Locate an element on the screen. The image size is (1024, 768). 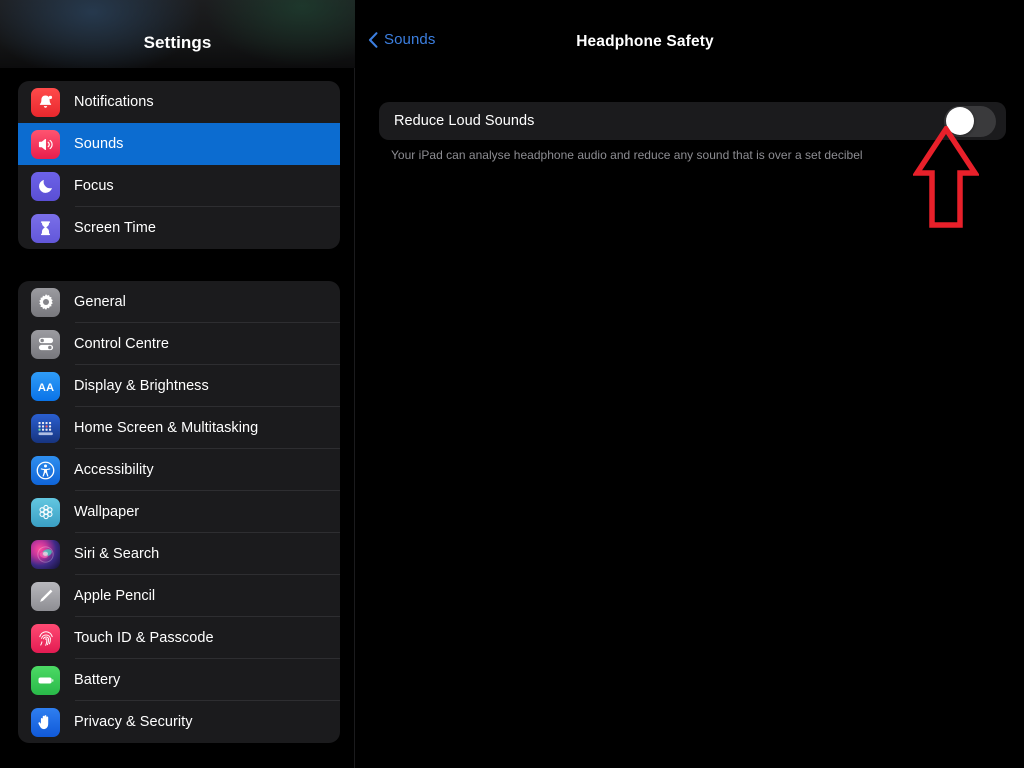
sidebar-item-label: Display & Brightness is located at coordinates (141, 386).